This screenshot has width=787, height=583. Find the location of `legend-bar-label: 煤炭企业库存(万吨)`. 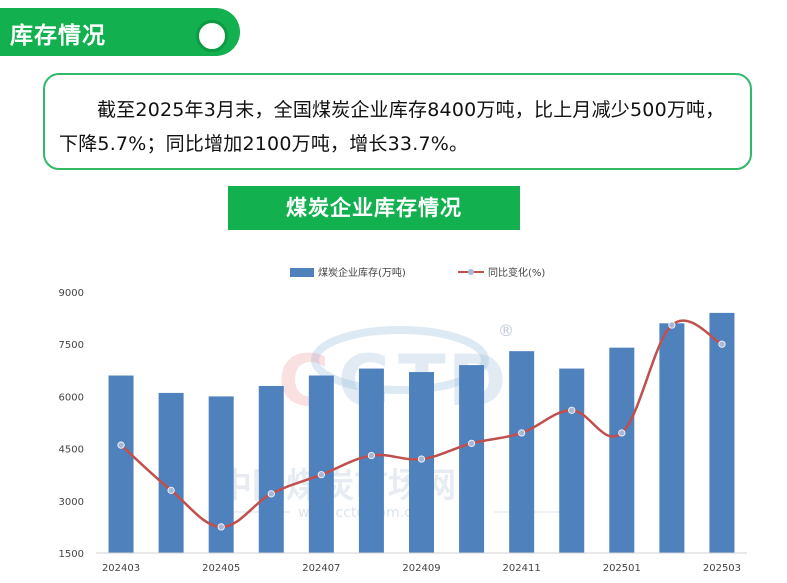

legend-bar-label: 煤炭企业库存(万吨) is located at coordinates (362, 272).